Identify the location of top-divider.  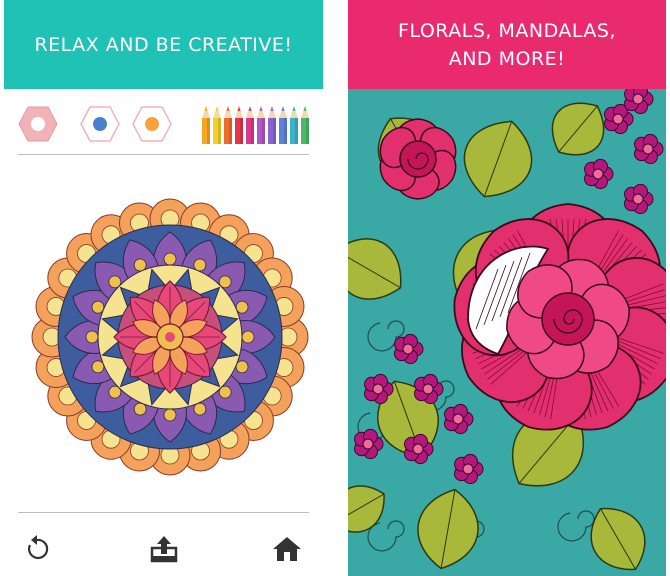
(163, 154).